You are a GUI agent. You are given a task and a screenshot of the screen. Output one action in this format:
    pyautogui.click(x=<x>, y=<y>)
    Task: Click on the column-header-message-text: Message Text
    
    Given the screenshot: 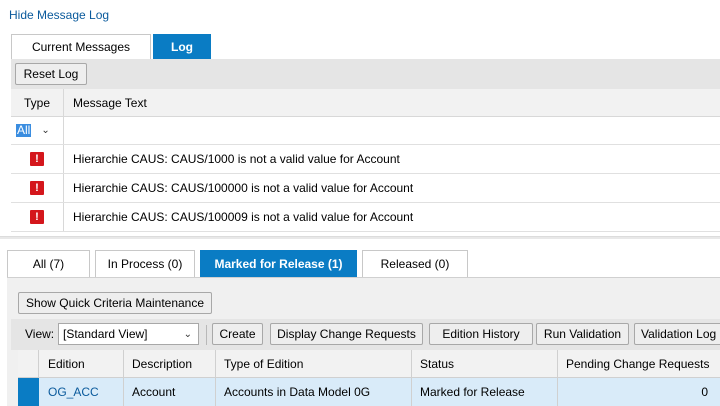 What is the action you would take?
    pyautogui.click(x=392, y=102)
    